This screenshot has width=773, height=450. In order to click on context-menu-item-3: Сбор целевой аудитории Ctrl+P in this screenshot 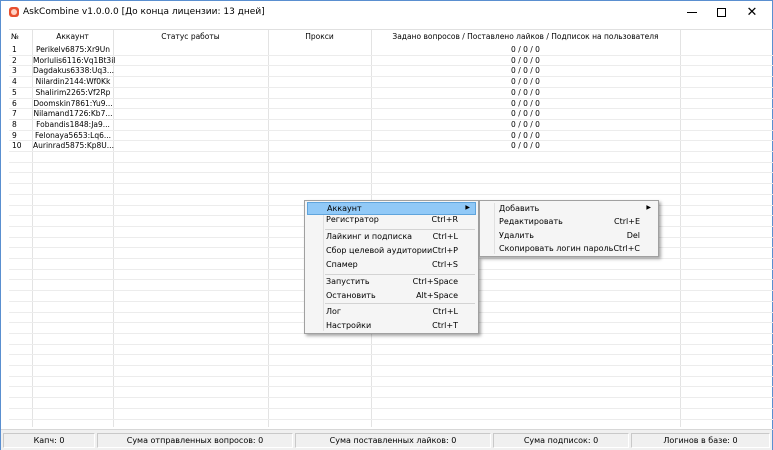, I will do `click(391, 251)`.